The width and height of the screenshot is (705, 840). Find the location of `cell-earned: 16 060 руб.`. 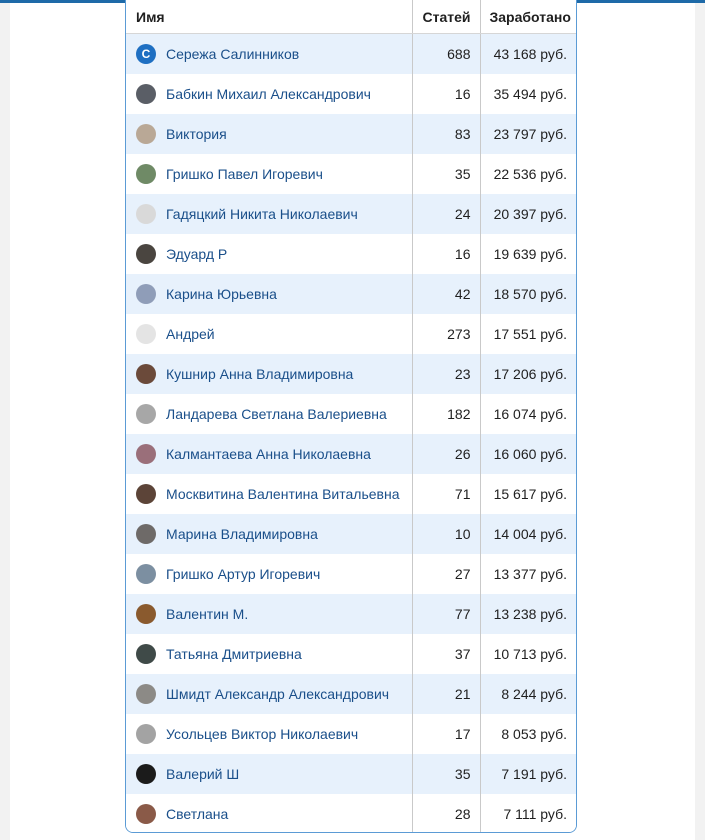

cell-earned: 16 060 руб. is located at coordinates (527, 454).